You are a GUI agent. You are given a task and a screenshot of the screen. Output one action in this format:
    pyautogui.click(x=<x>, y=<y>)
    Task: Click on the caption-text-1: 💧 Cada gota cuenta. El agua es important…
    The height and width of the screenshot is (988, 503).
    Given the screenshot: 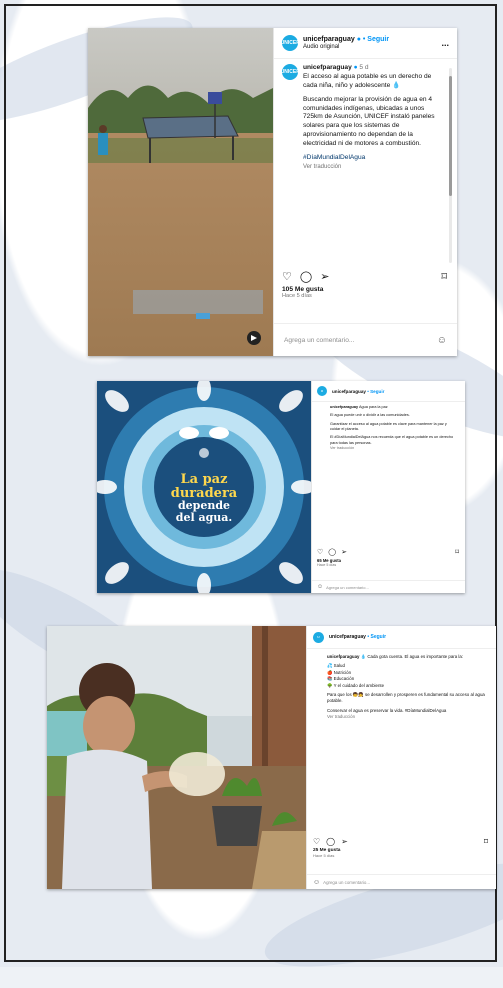 What is the action you would take?
    pyautogui.click(x=412, y=656)
    